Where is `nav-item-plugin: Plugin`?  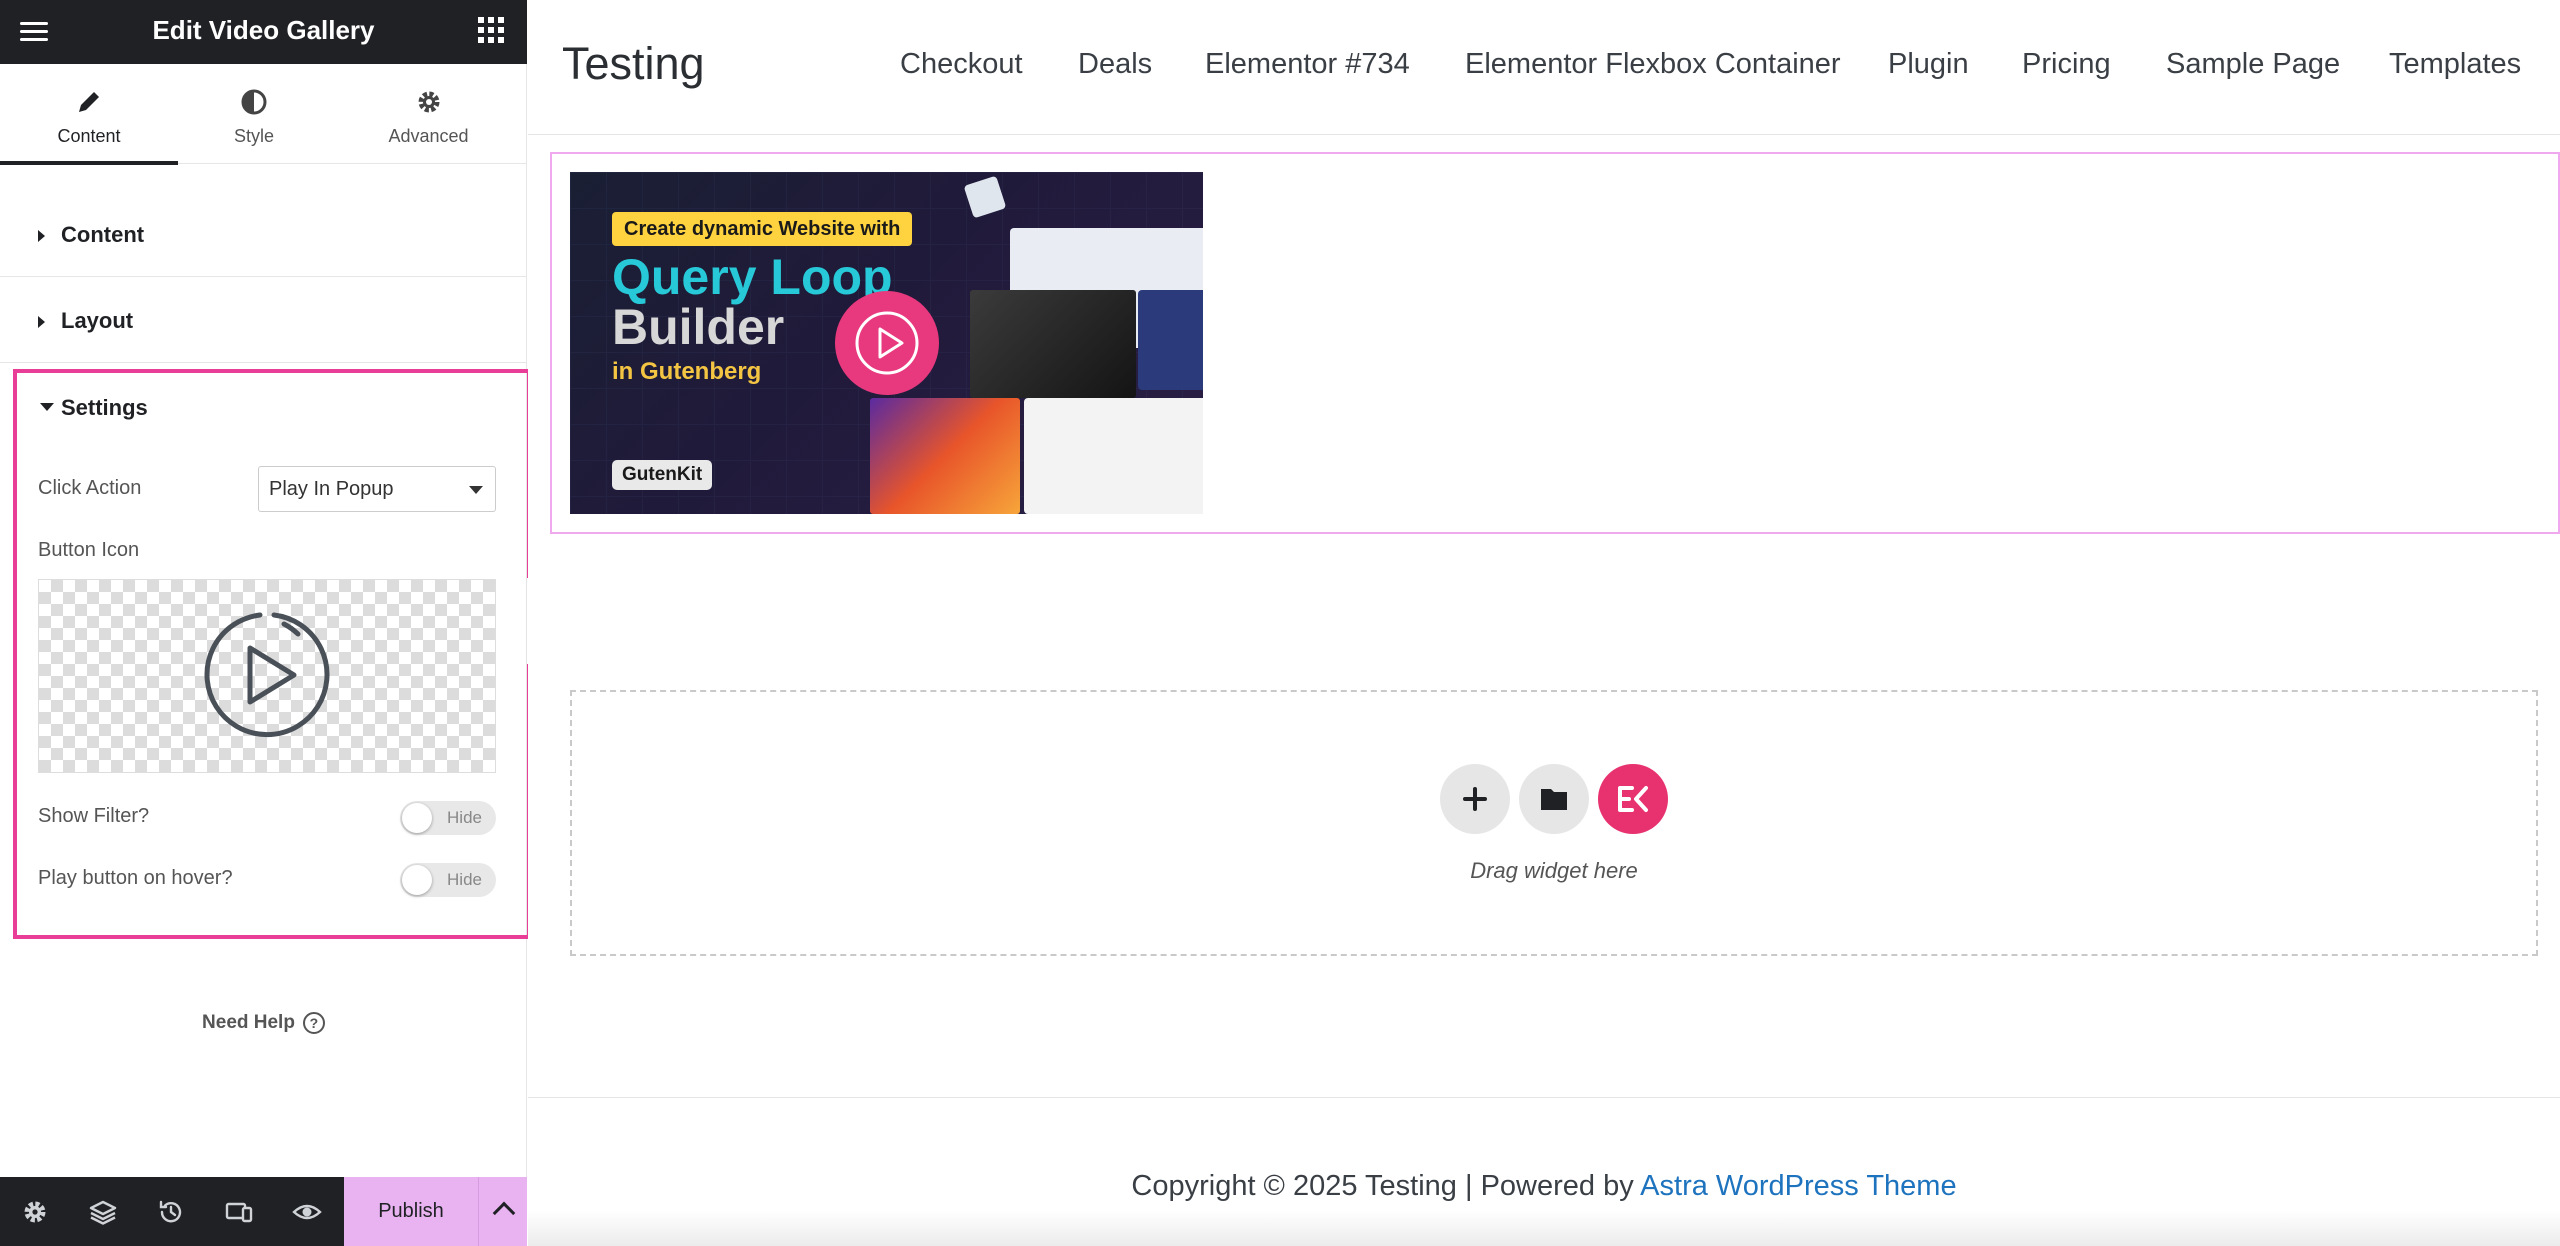
nav-item-plugin: Plugin is located at coordinates (1928, 64).